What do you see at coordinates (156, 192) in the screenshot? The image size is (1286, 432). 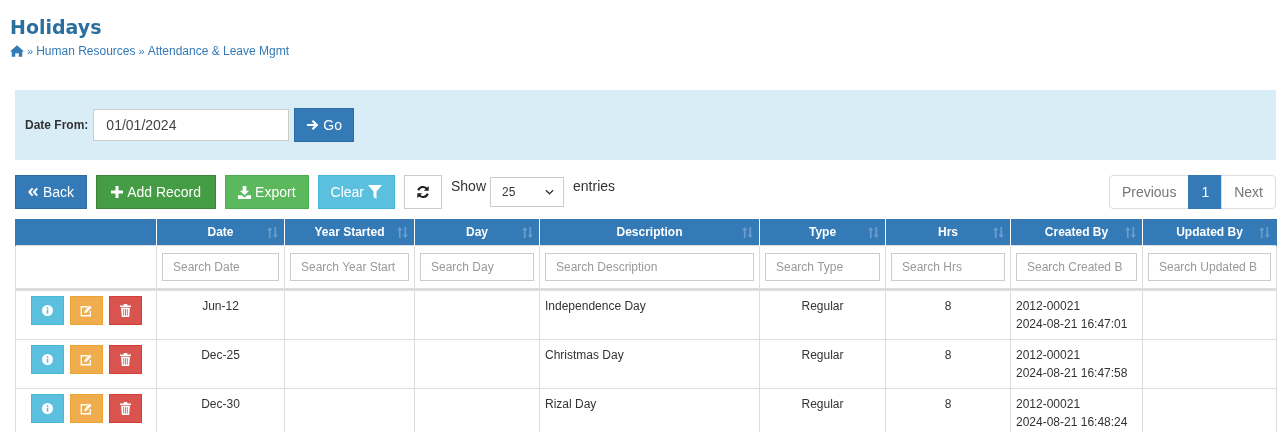 I see `add-record-button: Add Record` at bounding box center [156, 192].